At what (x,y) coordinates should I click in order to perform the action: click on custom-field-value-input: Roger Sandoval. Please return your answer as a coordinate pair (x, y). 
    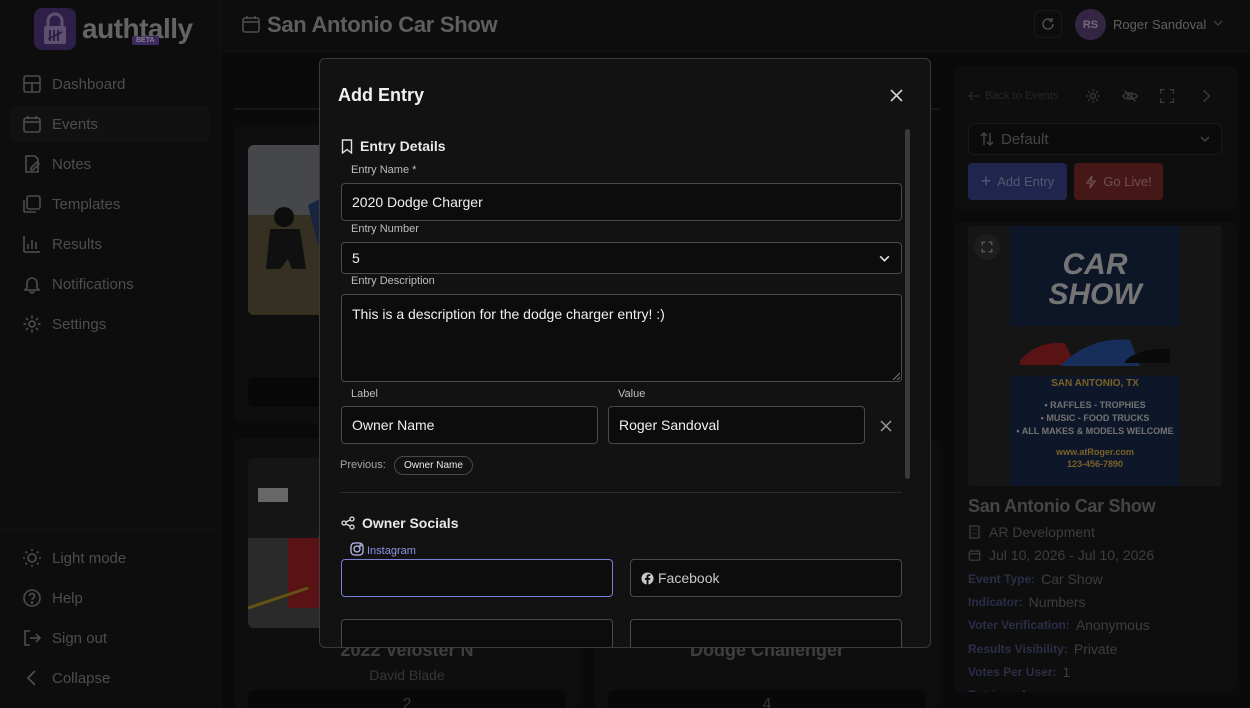
    Looking at the image, I should click on (736, 425).